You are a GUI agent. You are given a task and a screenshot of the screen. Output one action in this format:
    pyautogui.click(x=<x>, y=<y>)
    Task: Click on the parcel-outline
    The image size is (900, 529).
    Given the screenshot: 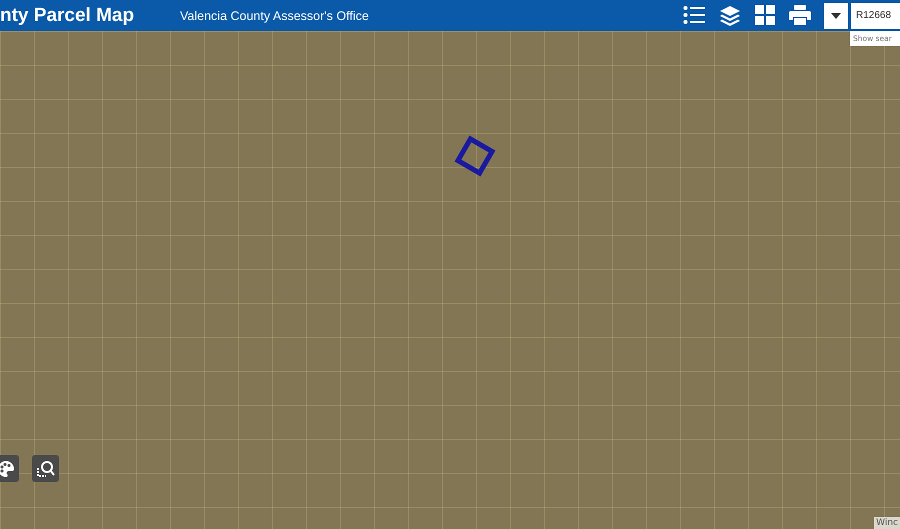 What is the action you would take?
    pyautogui.click(x=475, y=156)
    